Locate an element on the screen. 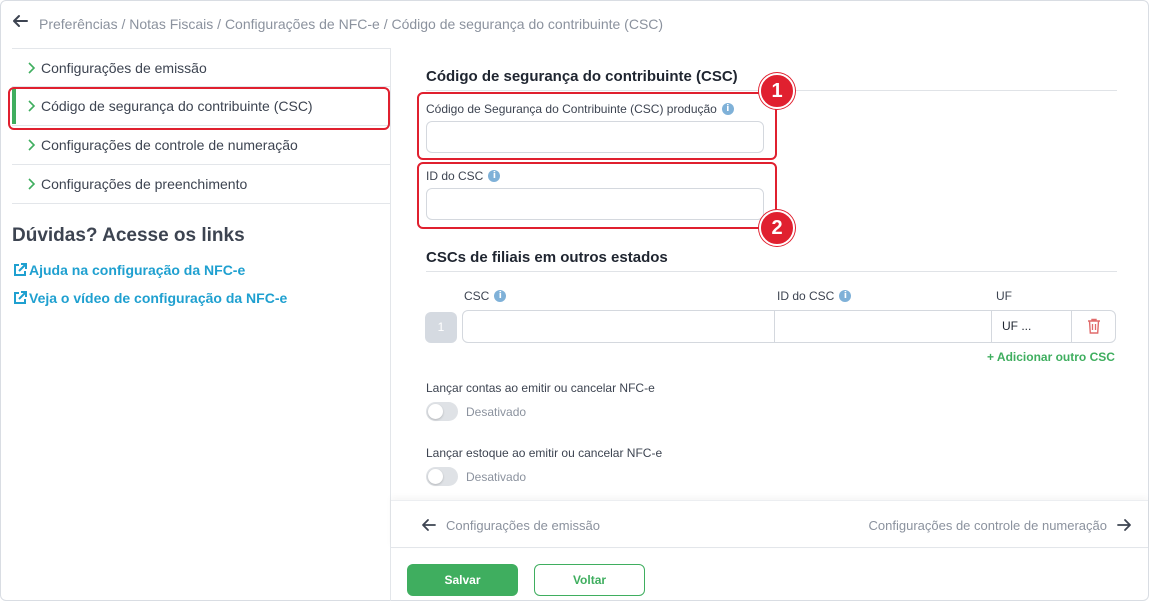  csc-id-label: ID do CSC i is located at coordinates (463, 176).